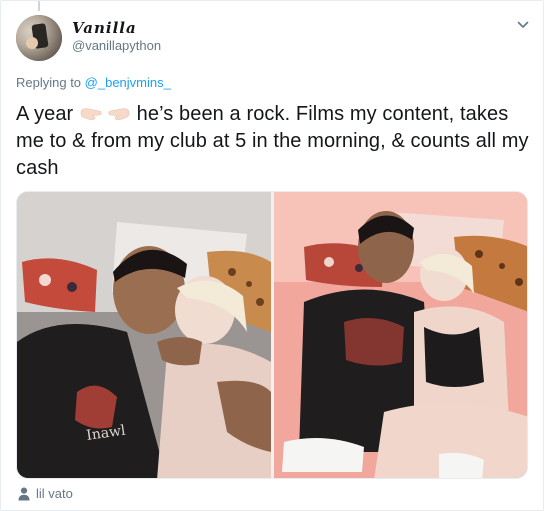 This screenshot has height=511, width=544. I want to click on user-names: Vanilla @vanillapython, so click(116, 37).